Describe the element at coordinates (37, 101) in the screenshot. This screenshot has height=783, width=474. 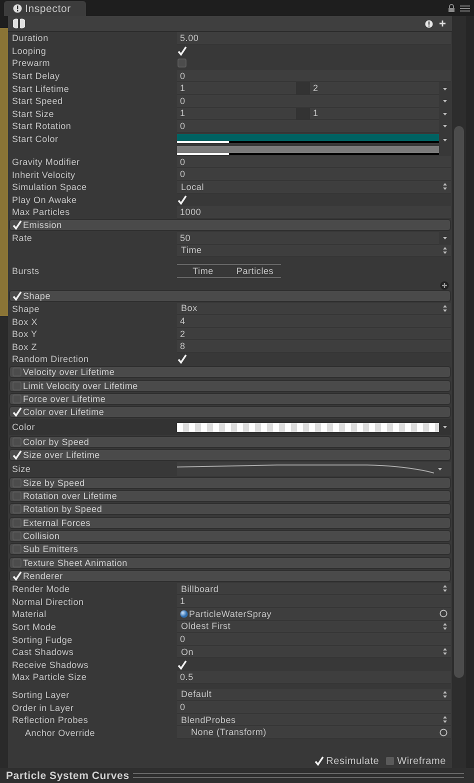
I see `property-label: Start Speed` at that location.